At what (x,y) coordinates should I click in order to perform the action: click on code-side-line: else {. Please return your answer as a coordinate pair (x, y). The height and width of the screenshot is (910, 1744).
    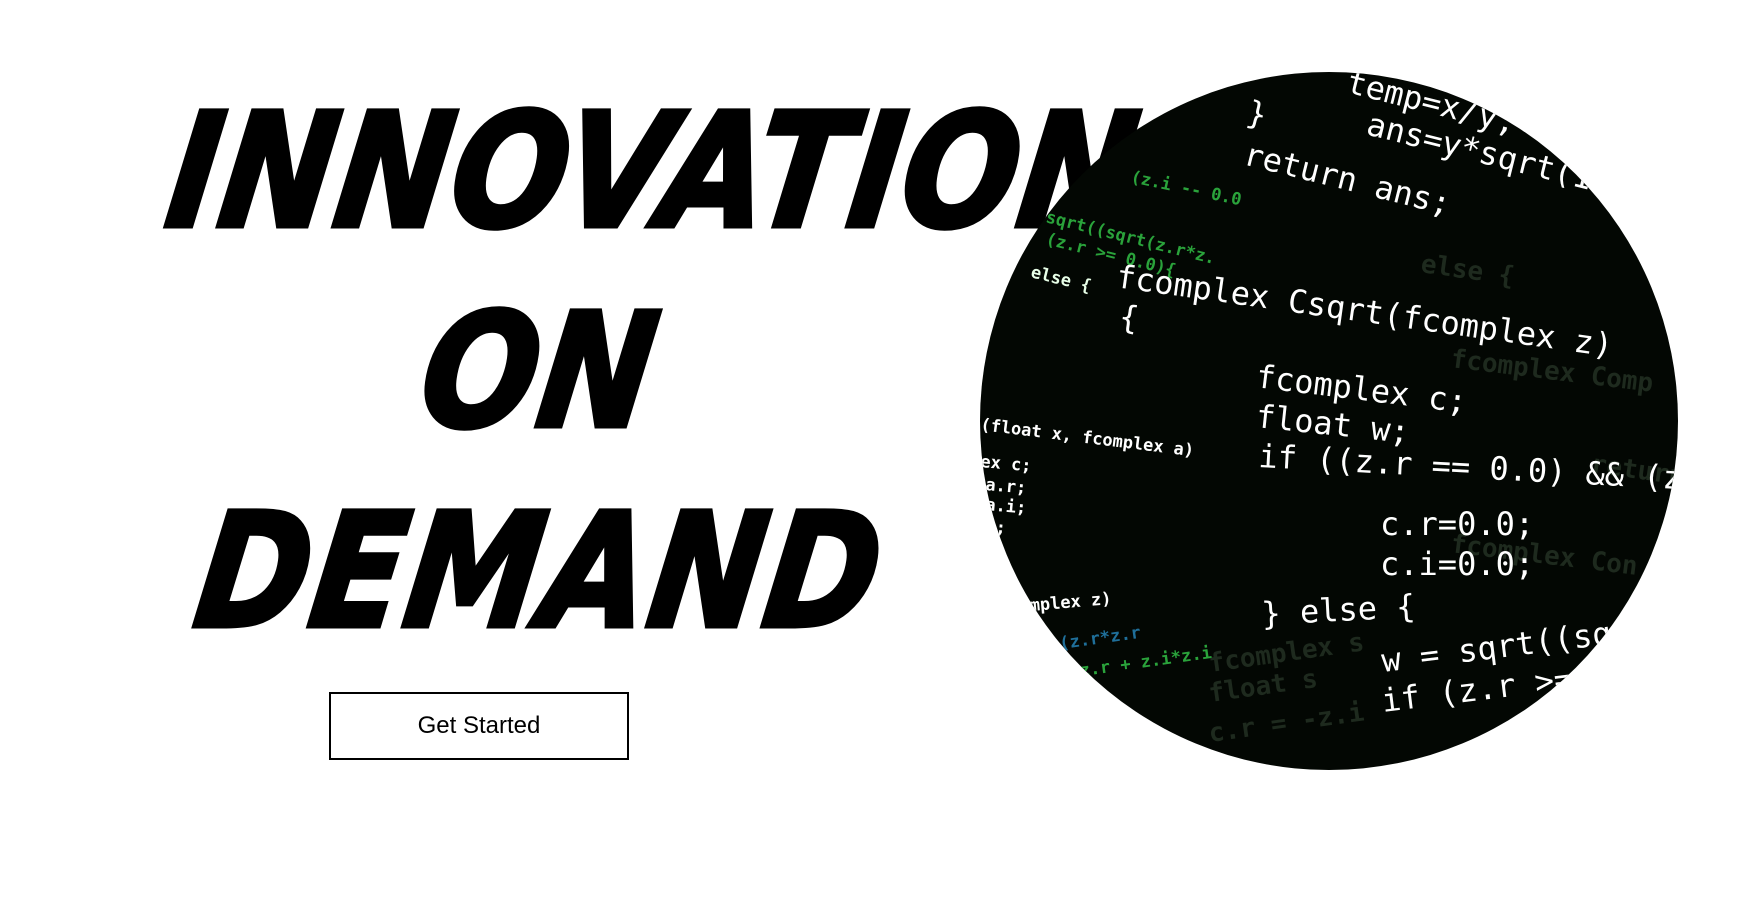
    Looking at the image, I should click on (1061, 279).